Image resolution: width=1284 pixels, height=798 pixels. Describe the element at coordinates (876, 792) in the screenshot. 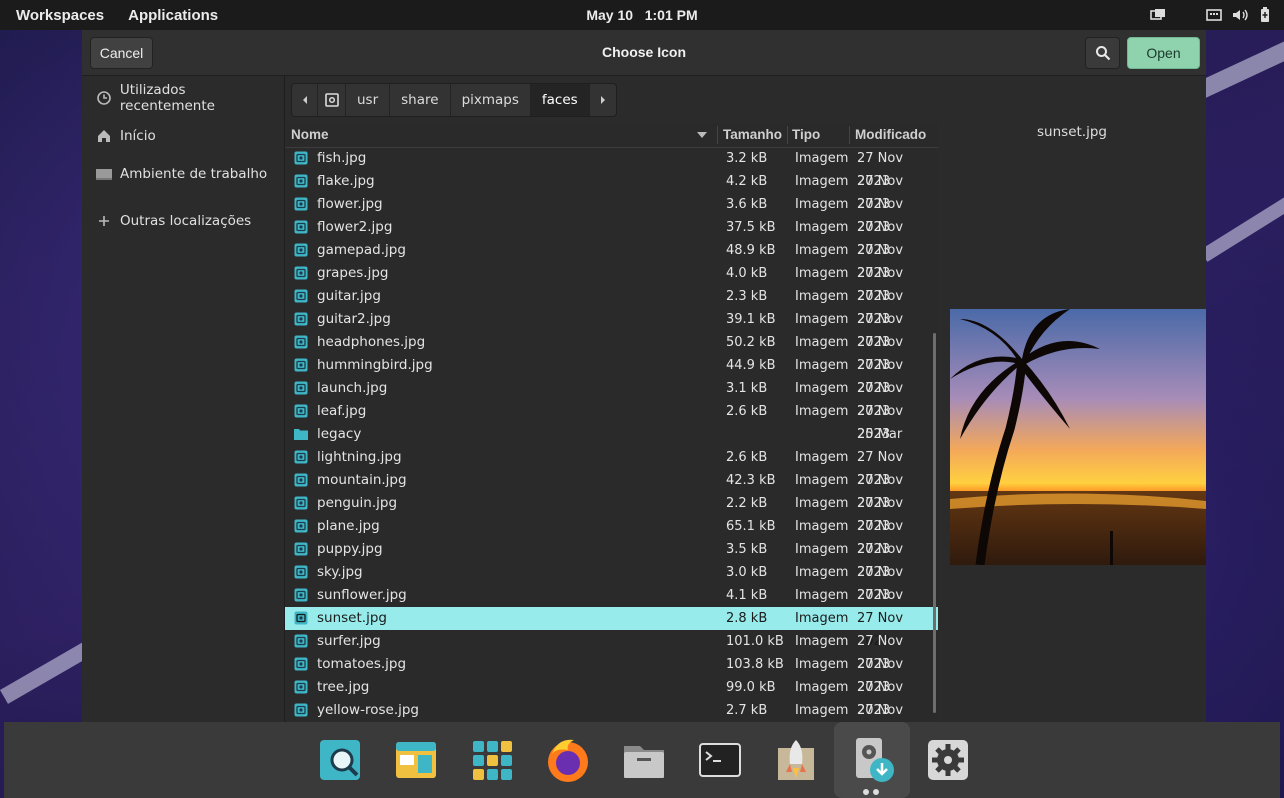

I see `running-indicator` at that location.